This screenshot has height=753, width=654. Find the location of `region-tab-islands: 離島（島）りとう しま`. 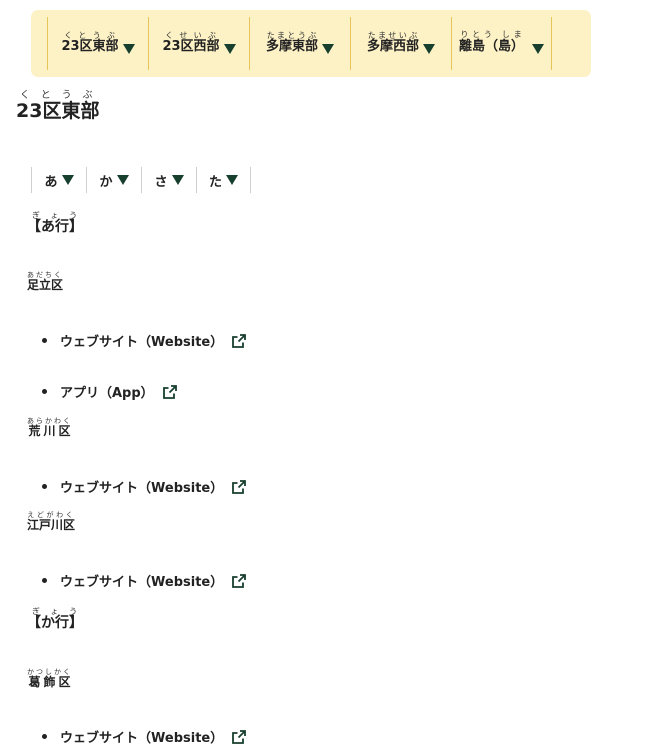

region-tab-islands: 離島（島）りとう しま is located at coordinates (501, 43).